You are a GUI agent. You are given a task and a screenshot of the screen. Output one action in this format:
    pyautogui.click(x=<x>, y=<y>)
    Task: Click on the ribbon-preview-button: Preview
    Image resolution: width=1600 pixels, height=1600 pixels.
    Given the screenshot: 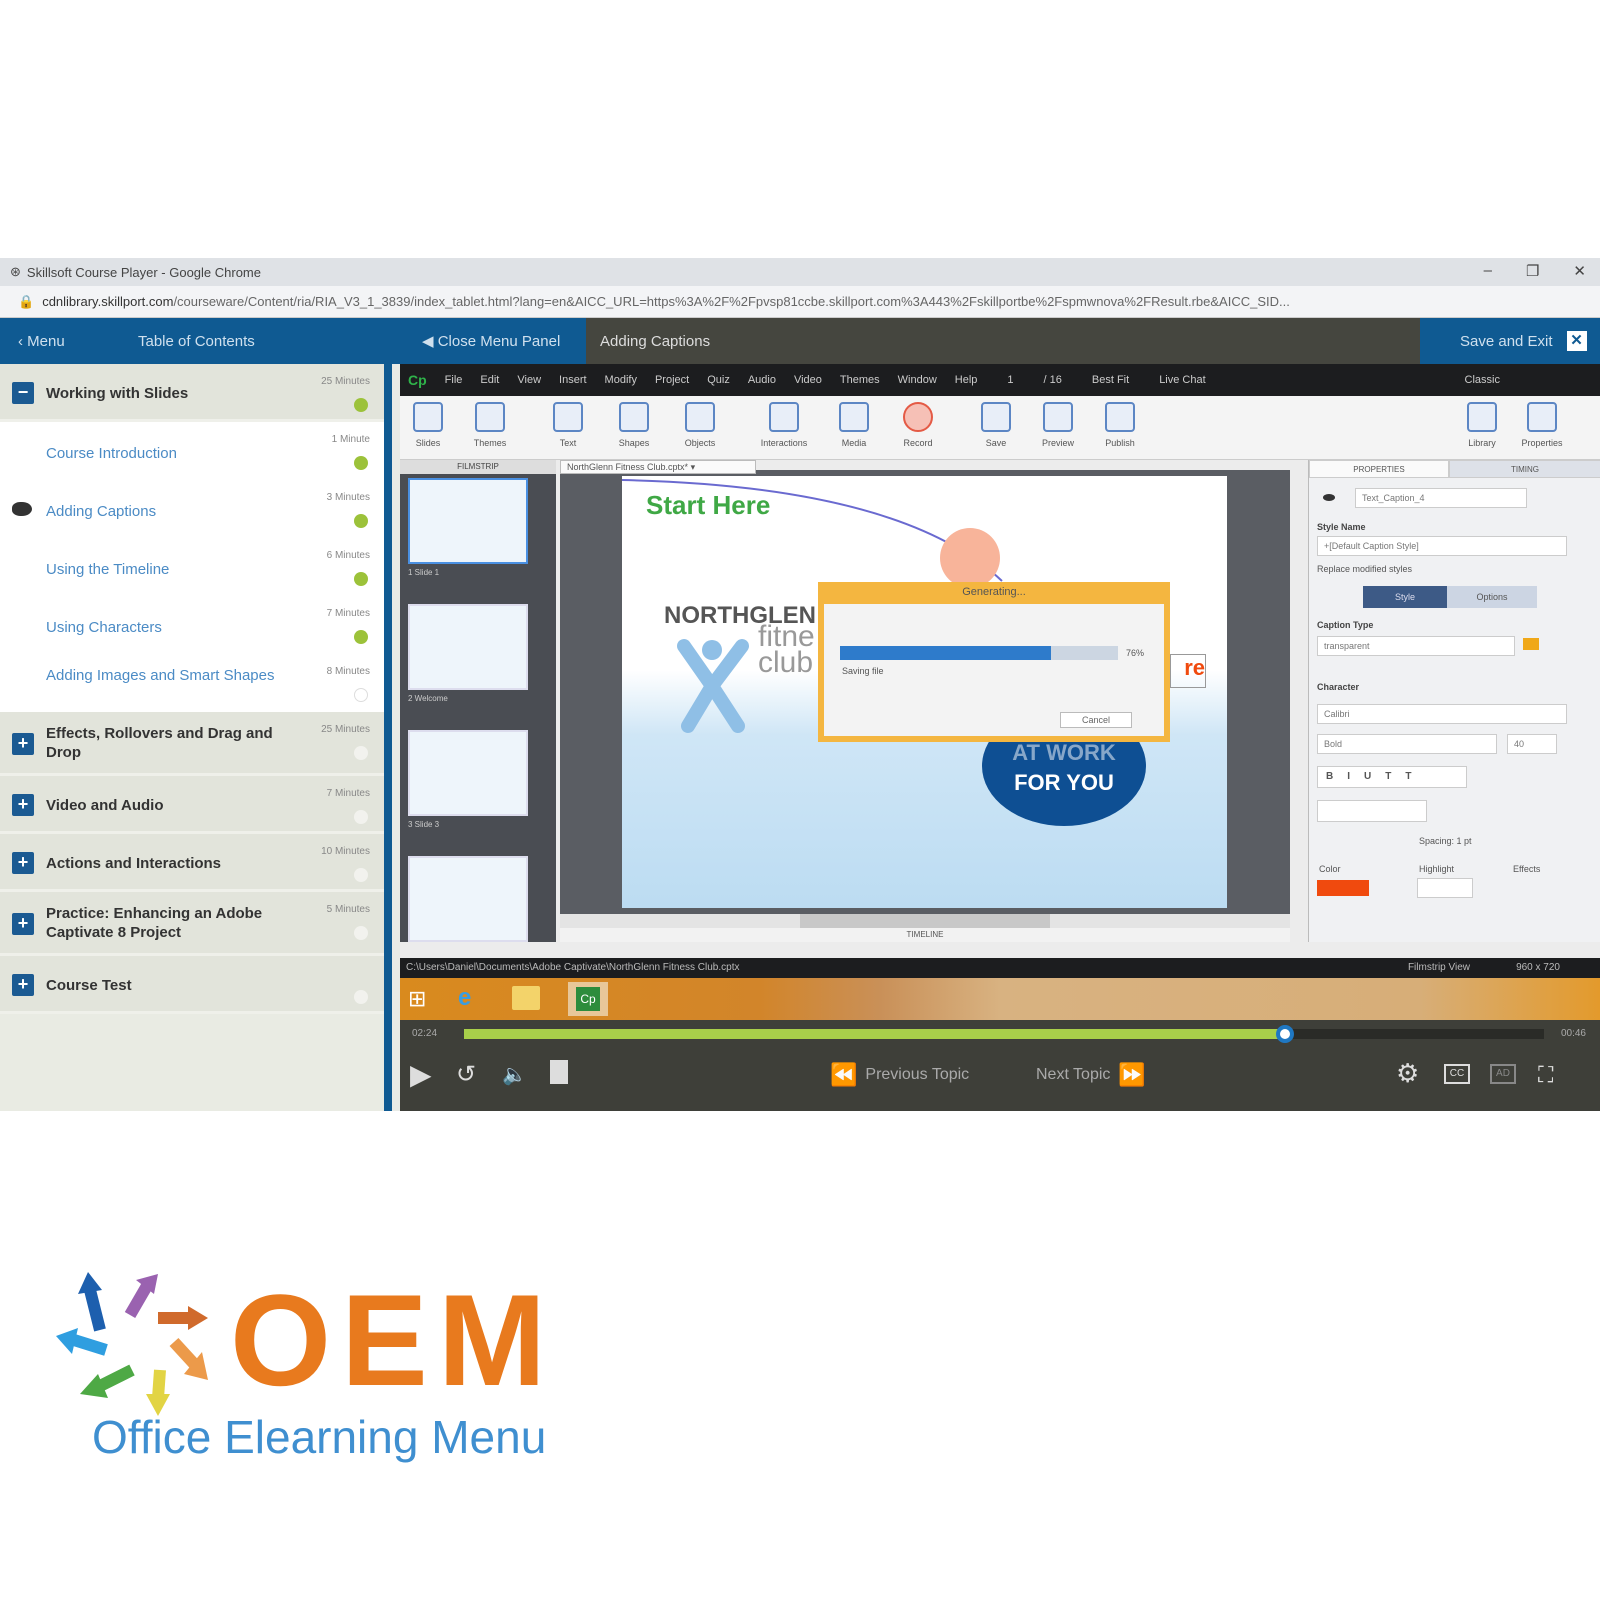 What is the action you would take?
    pyautogui.click(x=1058, y=425)
    